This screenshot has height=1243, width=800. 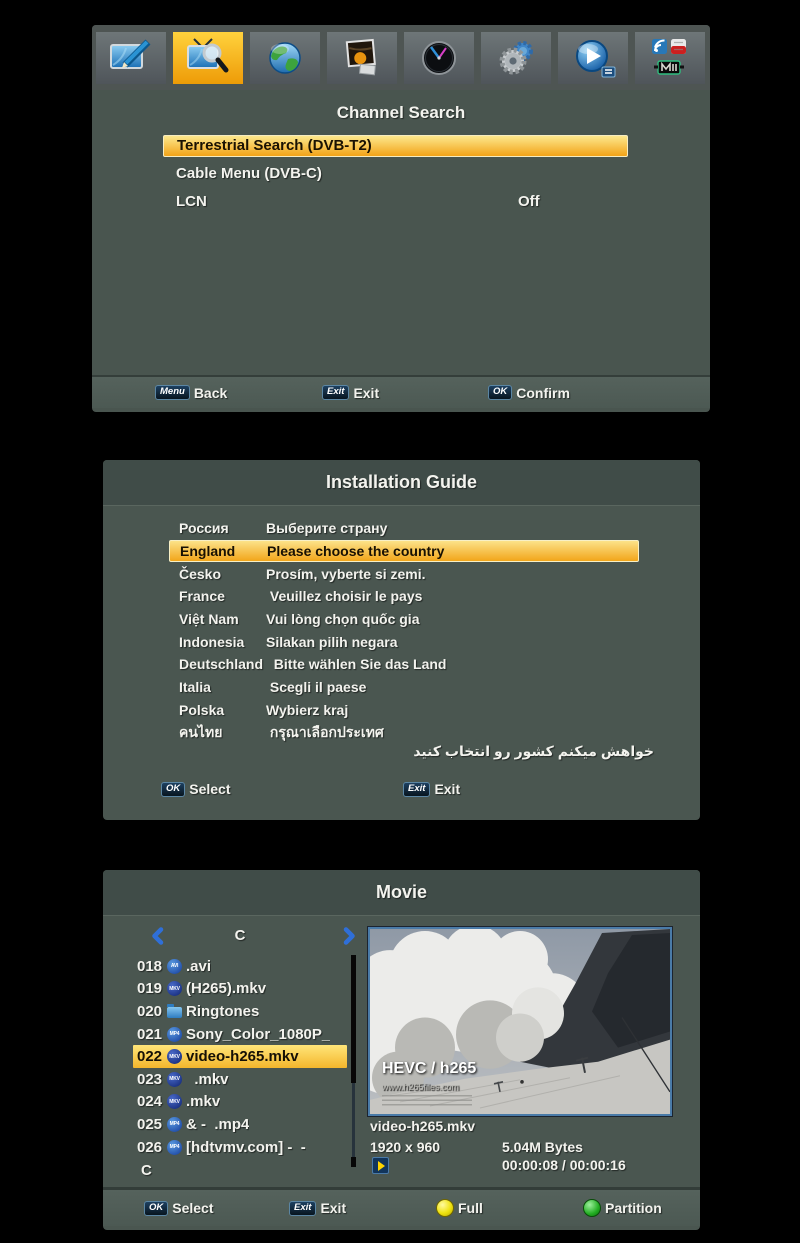 I want to click on file-info-size: 5.04M Bytes, so click(x=542, y=1147).